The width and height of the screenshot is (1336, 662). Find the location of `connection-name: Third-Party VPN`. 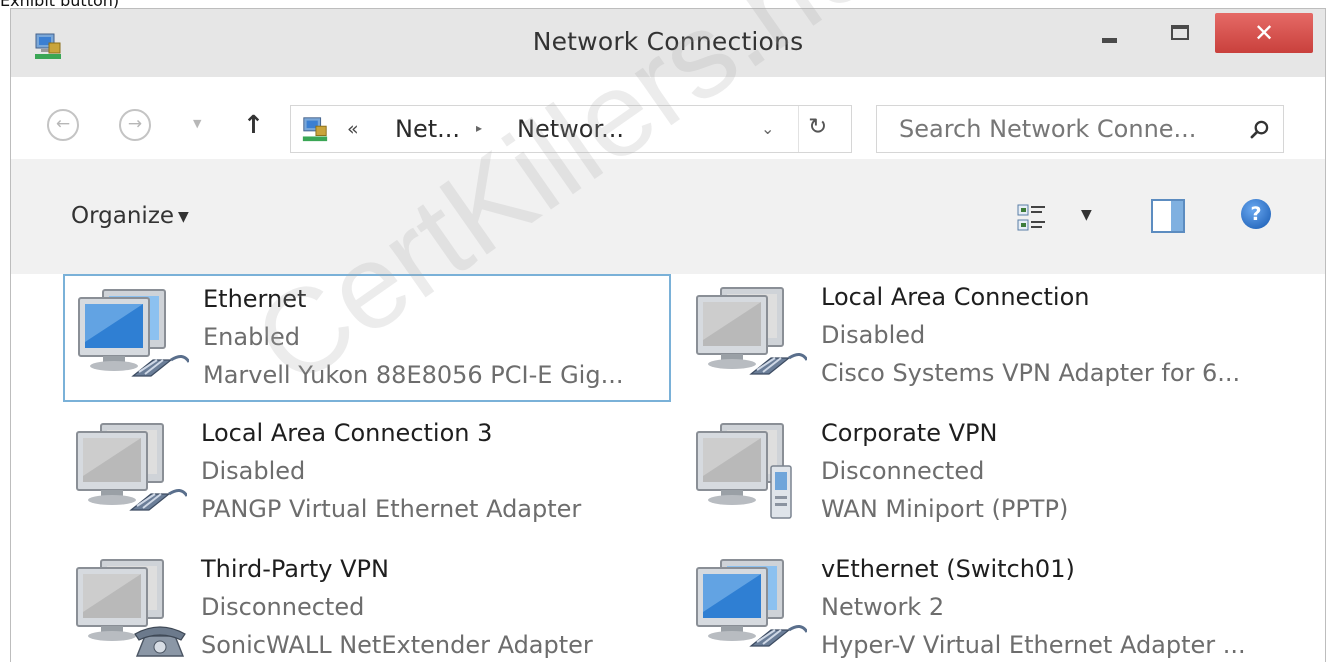

connection-name: Third-Party VPN is located at coordinates (295, 569).